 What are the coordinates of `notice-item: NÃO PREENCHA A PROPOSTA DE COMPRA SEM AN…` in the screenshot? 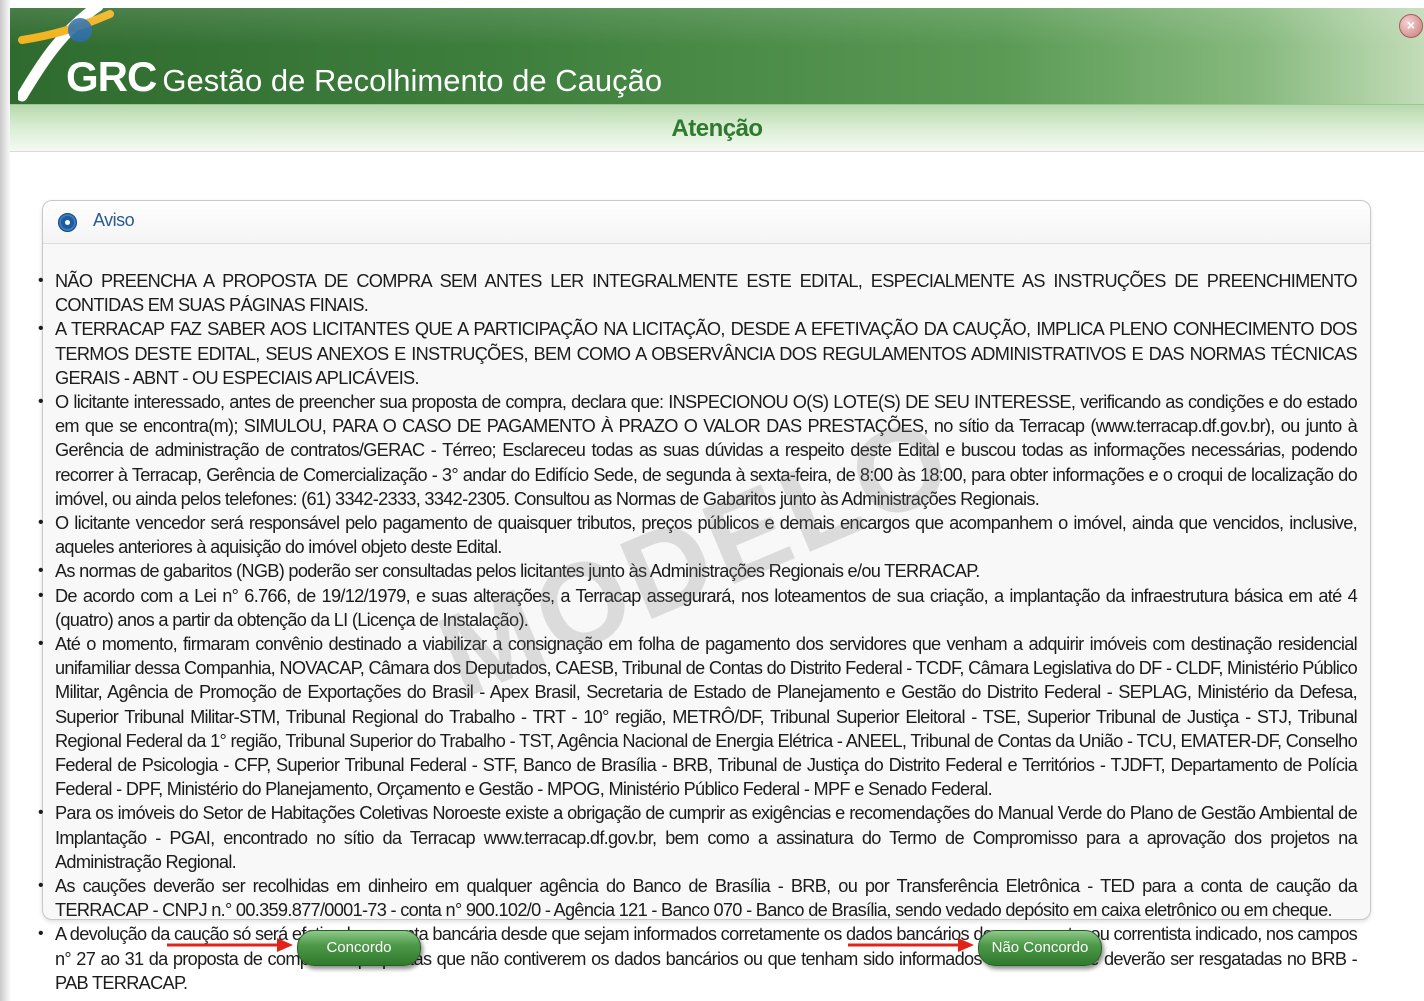 It's located at (696, 293).